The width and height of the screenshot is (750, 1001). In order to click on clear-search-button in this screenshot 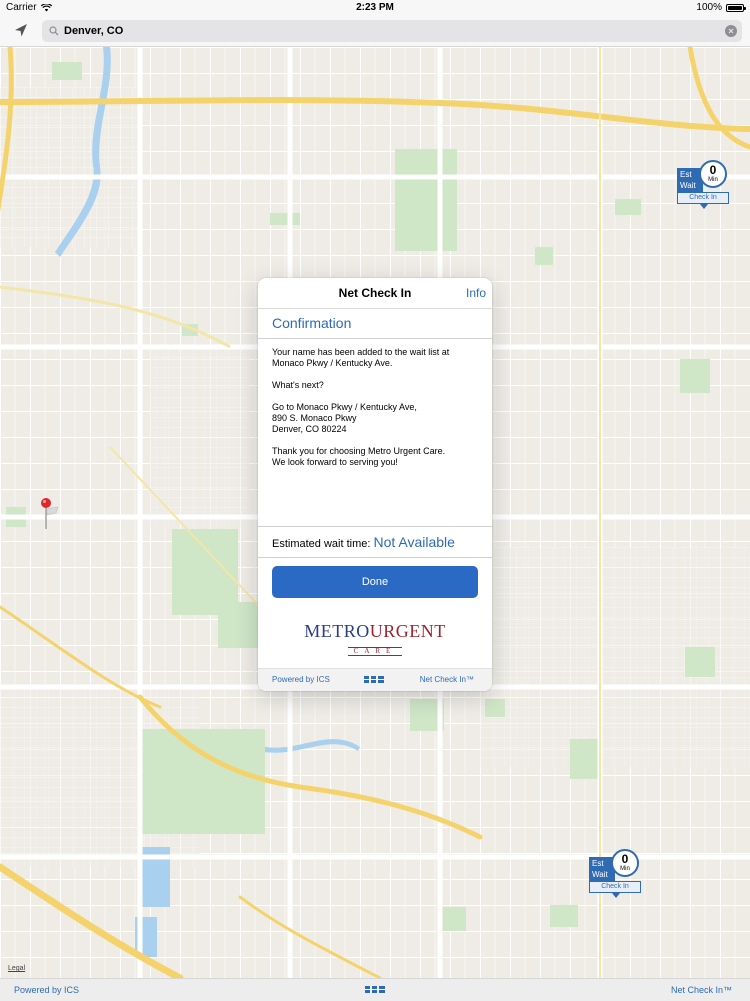, I will do `click(731, 31)`.